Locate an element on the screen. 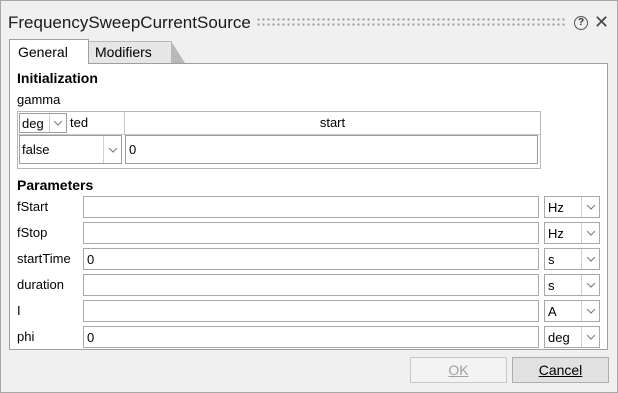 The width and height of the screenshot is (618, 393). start-column-header: start is located at coordinates (332, 123).